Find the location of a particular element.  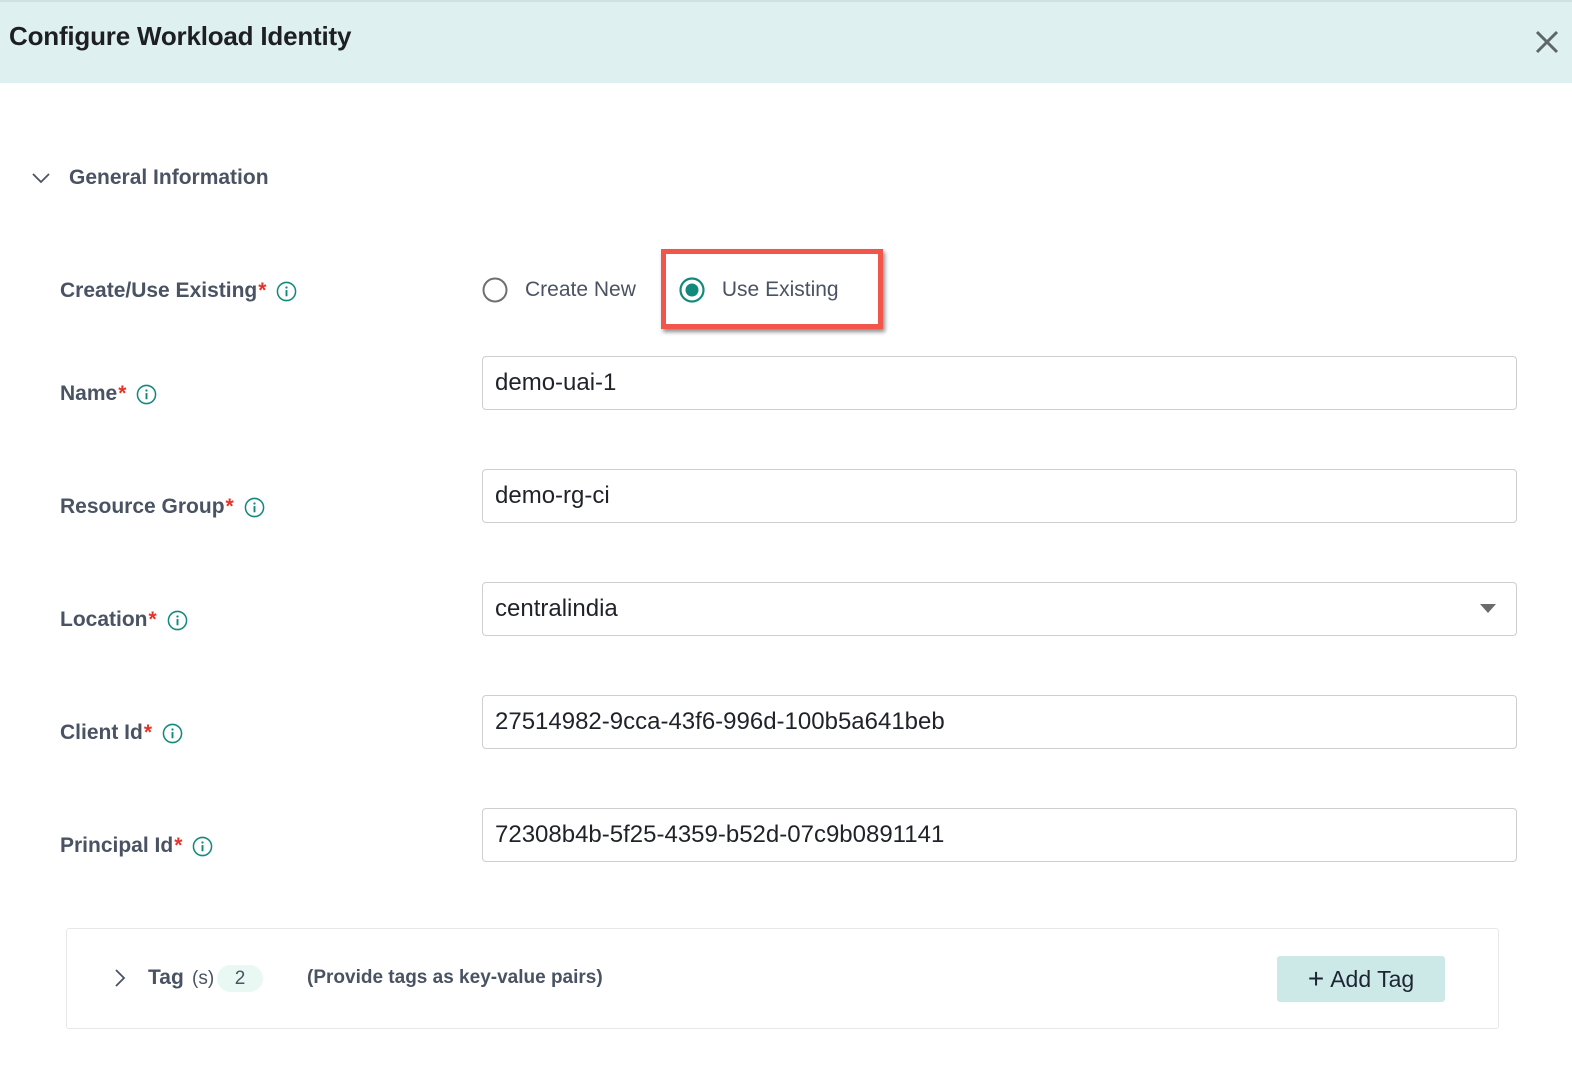

resource-group-field is located at coordinates (999, 496).